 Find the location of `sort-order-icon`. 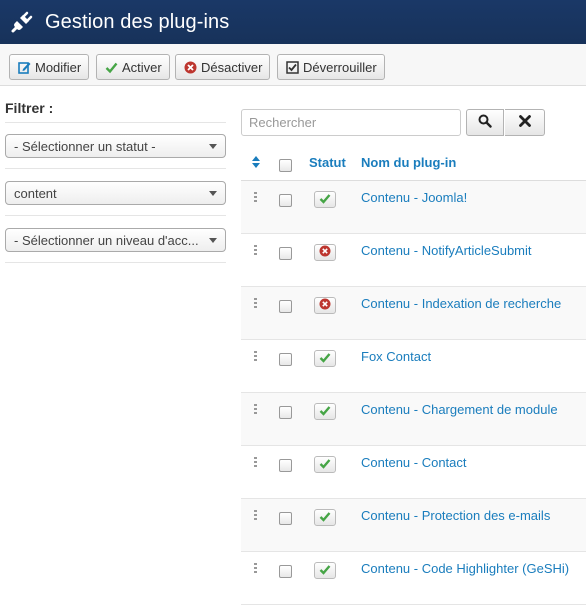

sort-order-icon is located at coordinates (256, 163).